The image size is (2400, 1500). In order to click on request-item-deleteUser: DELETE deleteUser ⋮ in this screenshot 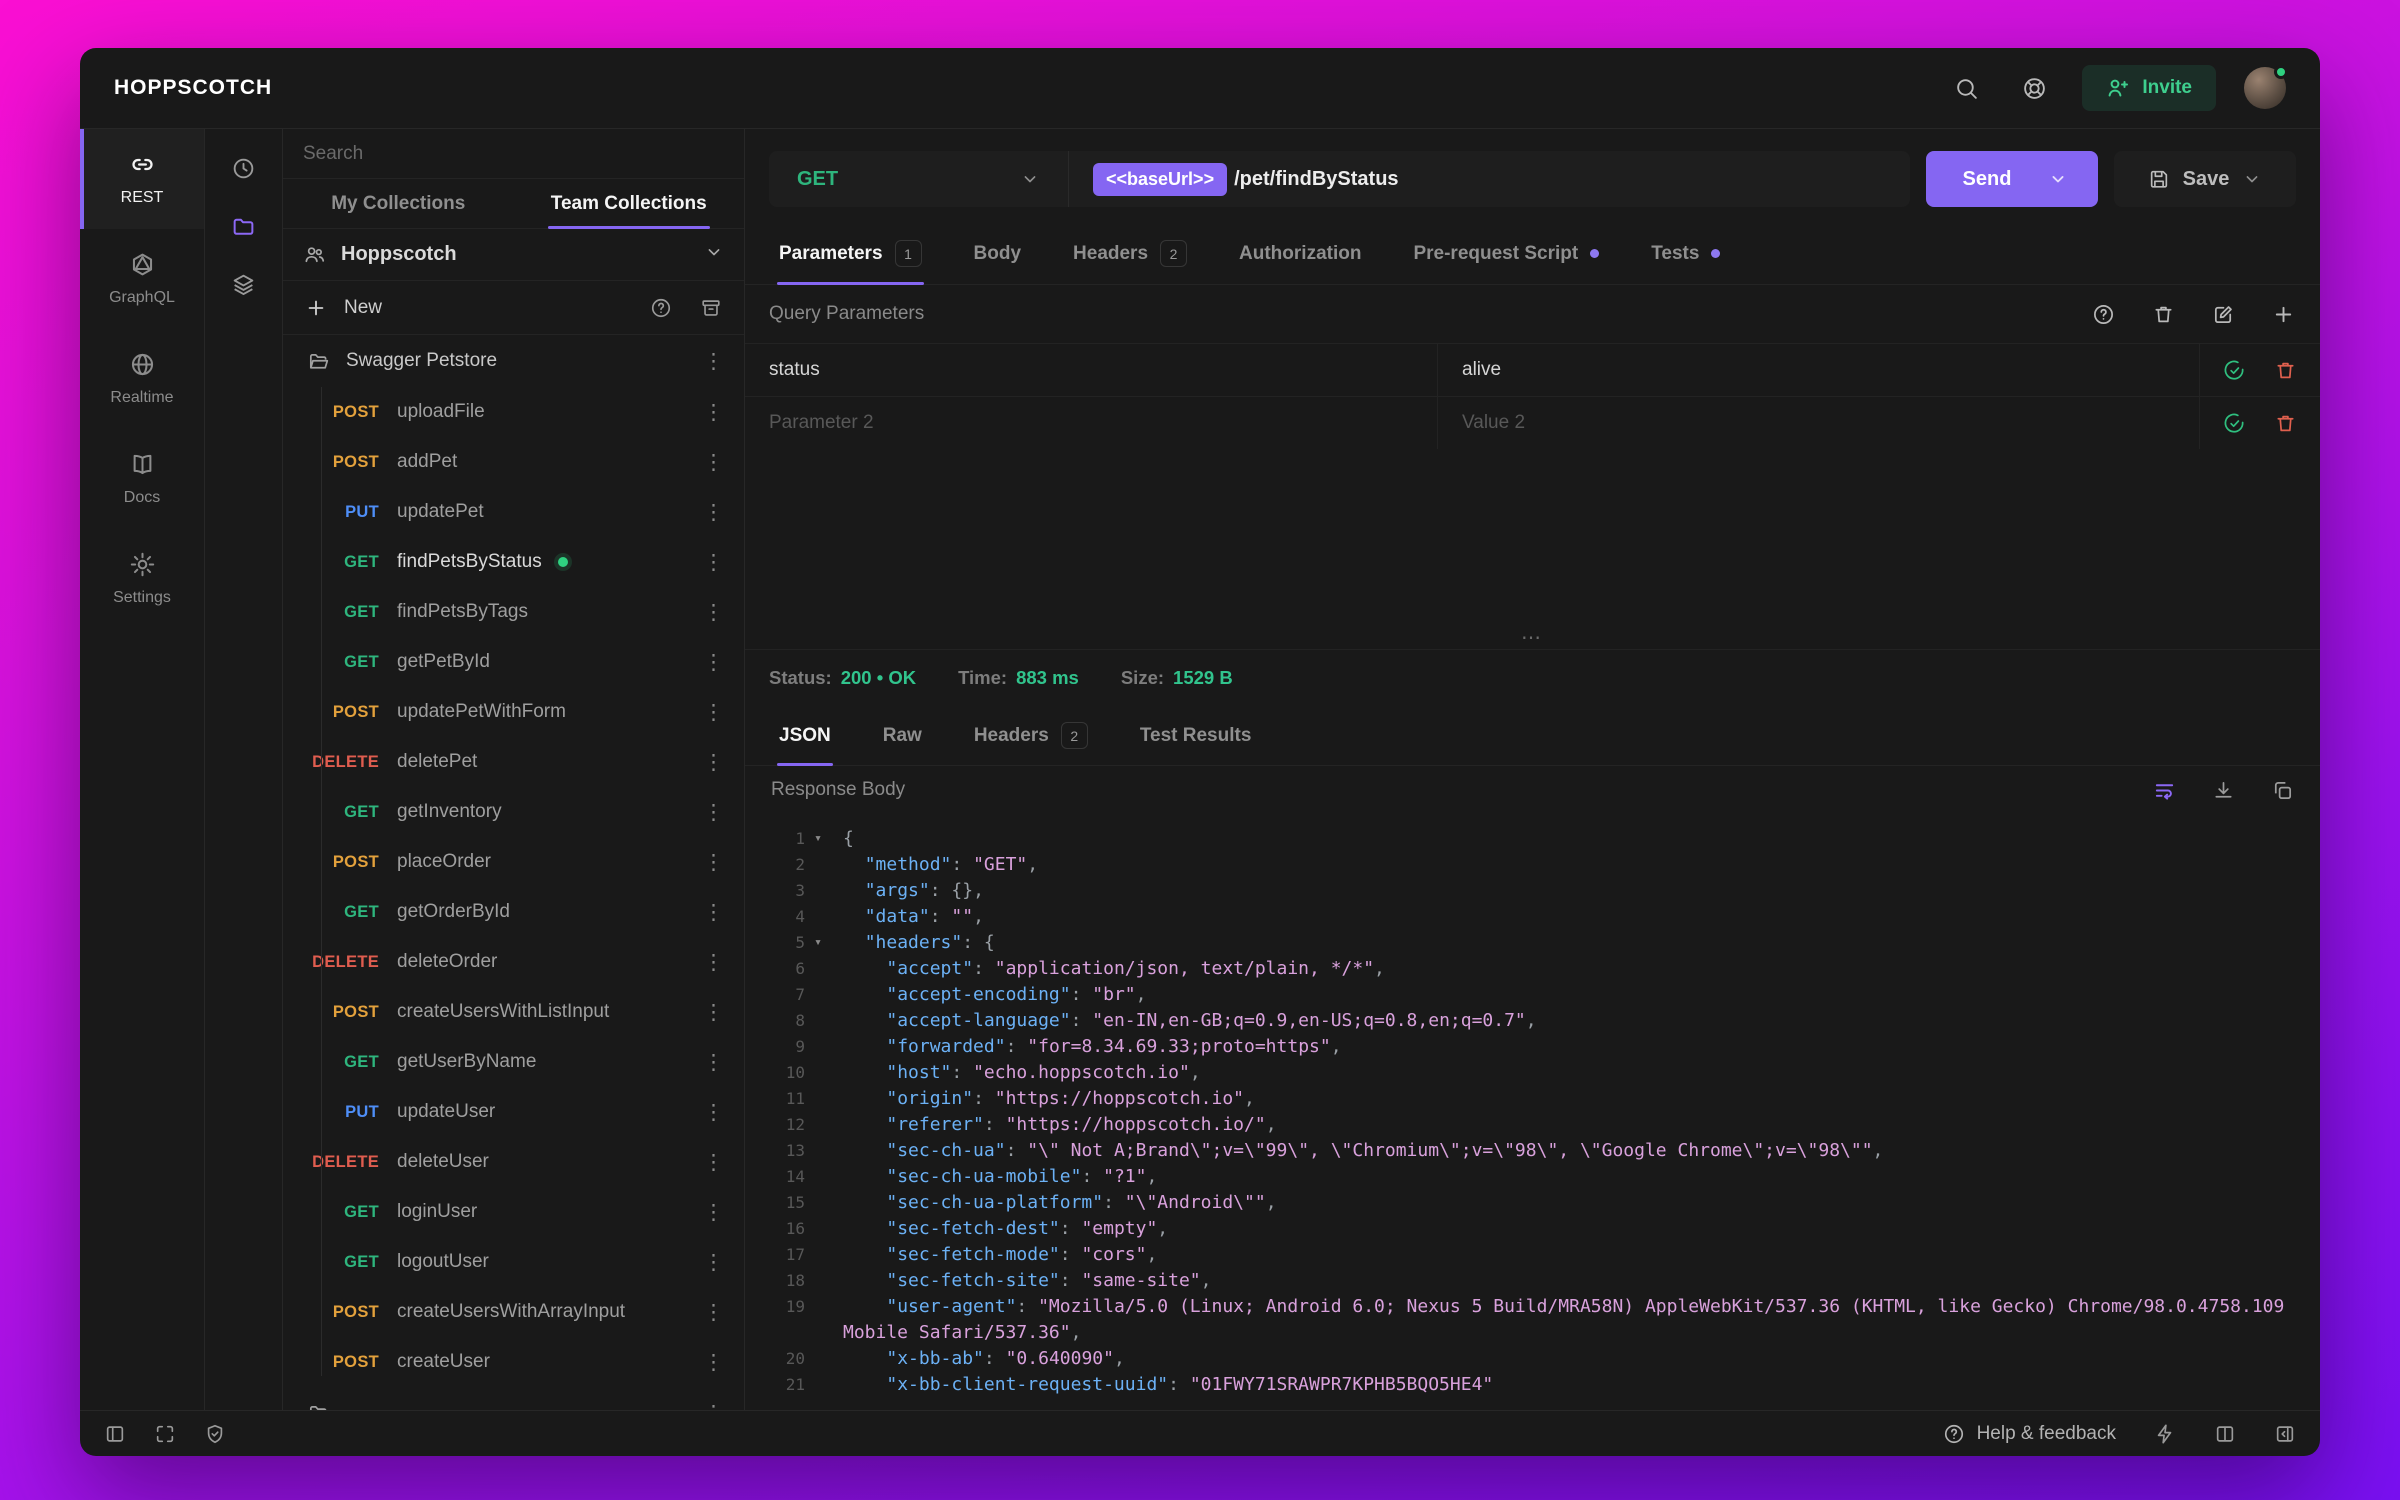, I will do `click(513, 1162)`.